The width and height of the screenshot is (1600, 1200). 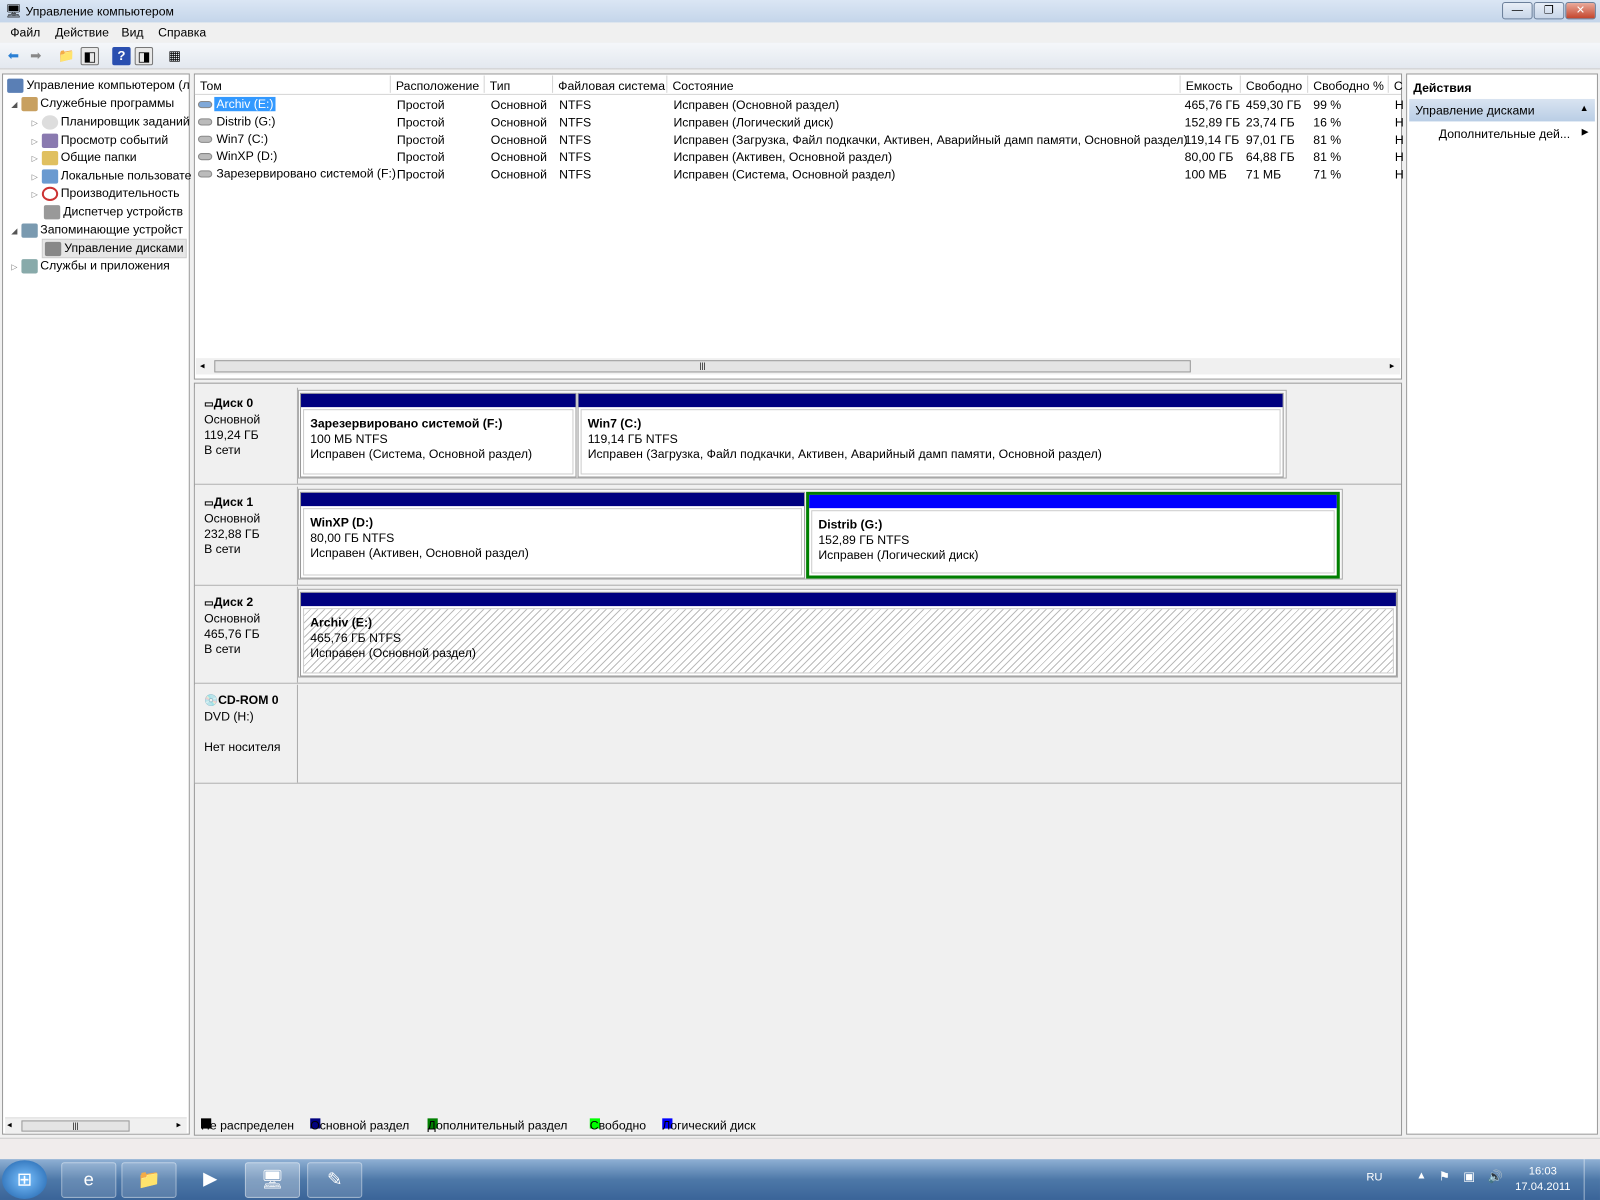 I want to click on column-fault-tolerance: С, so click(x=1396, y=84).